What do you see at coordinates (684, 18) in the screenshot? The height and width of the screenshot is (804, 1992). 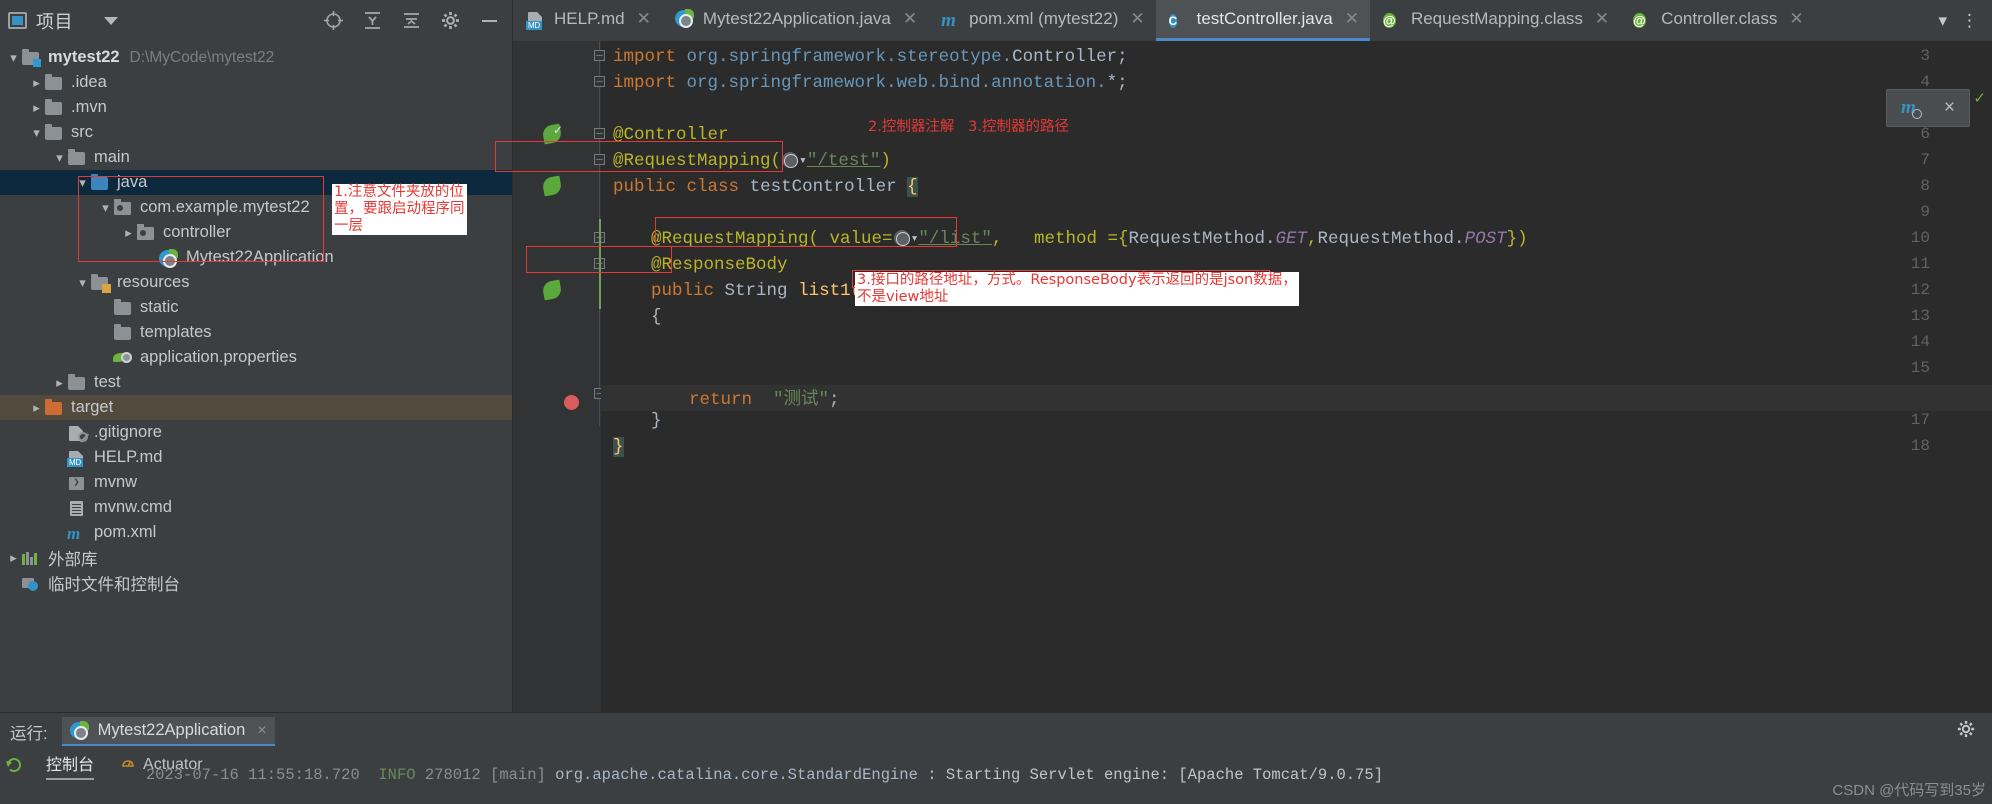 I see `spring-boot-icon` at bounding box center [684, 18].